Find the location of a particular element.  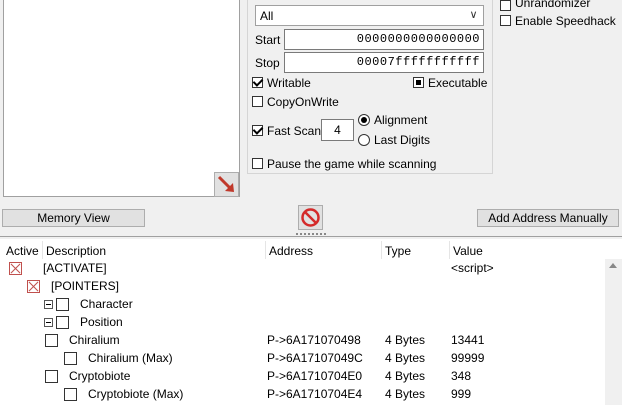

add-address-manually-button: Add Address Manually is located at coordinates (548, 218).